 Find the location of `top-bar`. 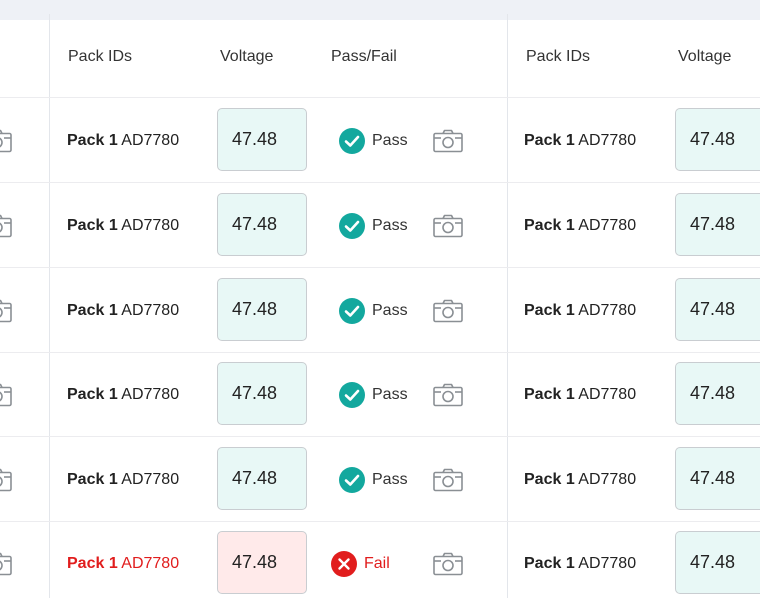

top-bar is located at coordinates (380, 10).